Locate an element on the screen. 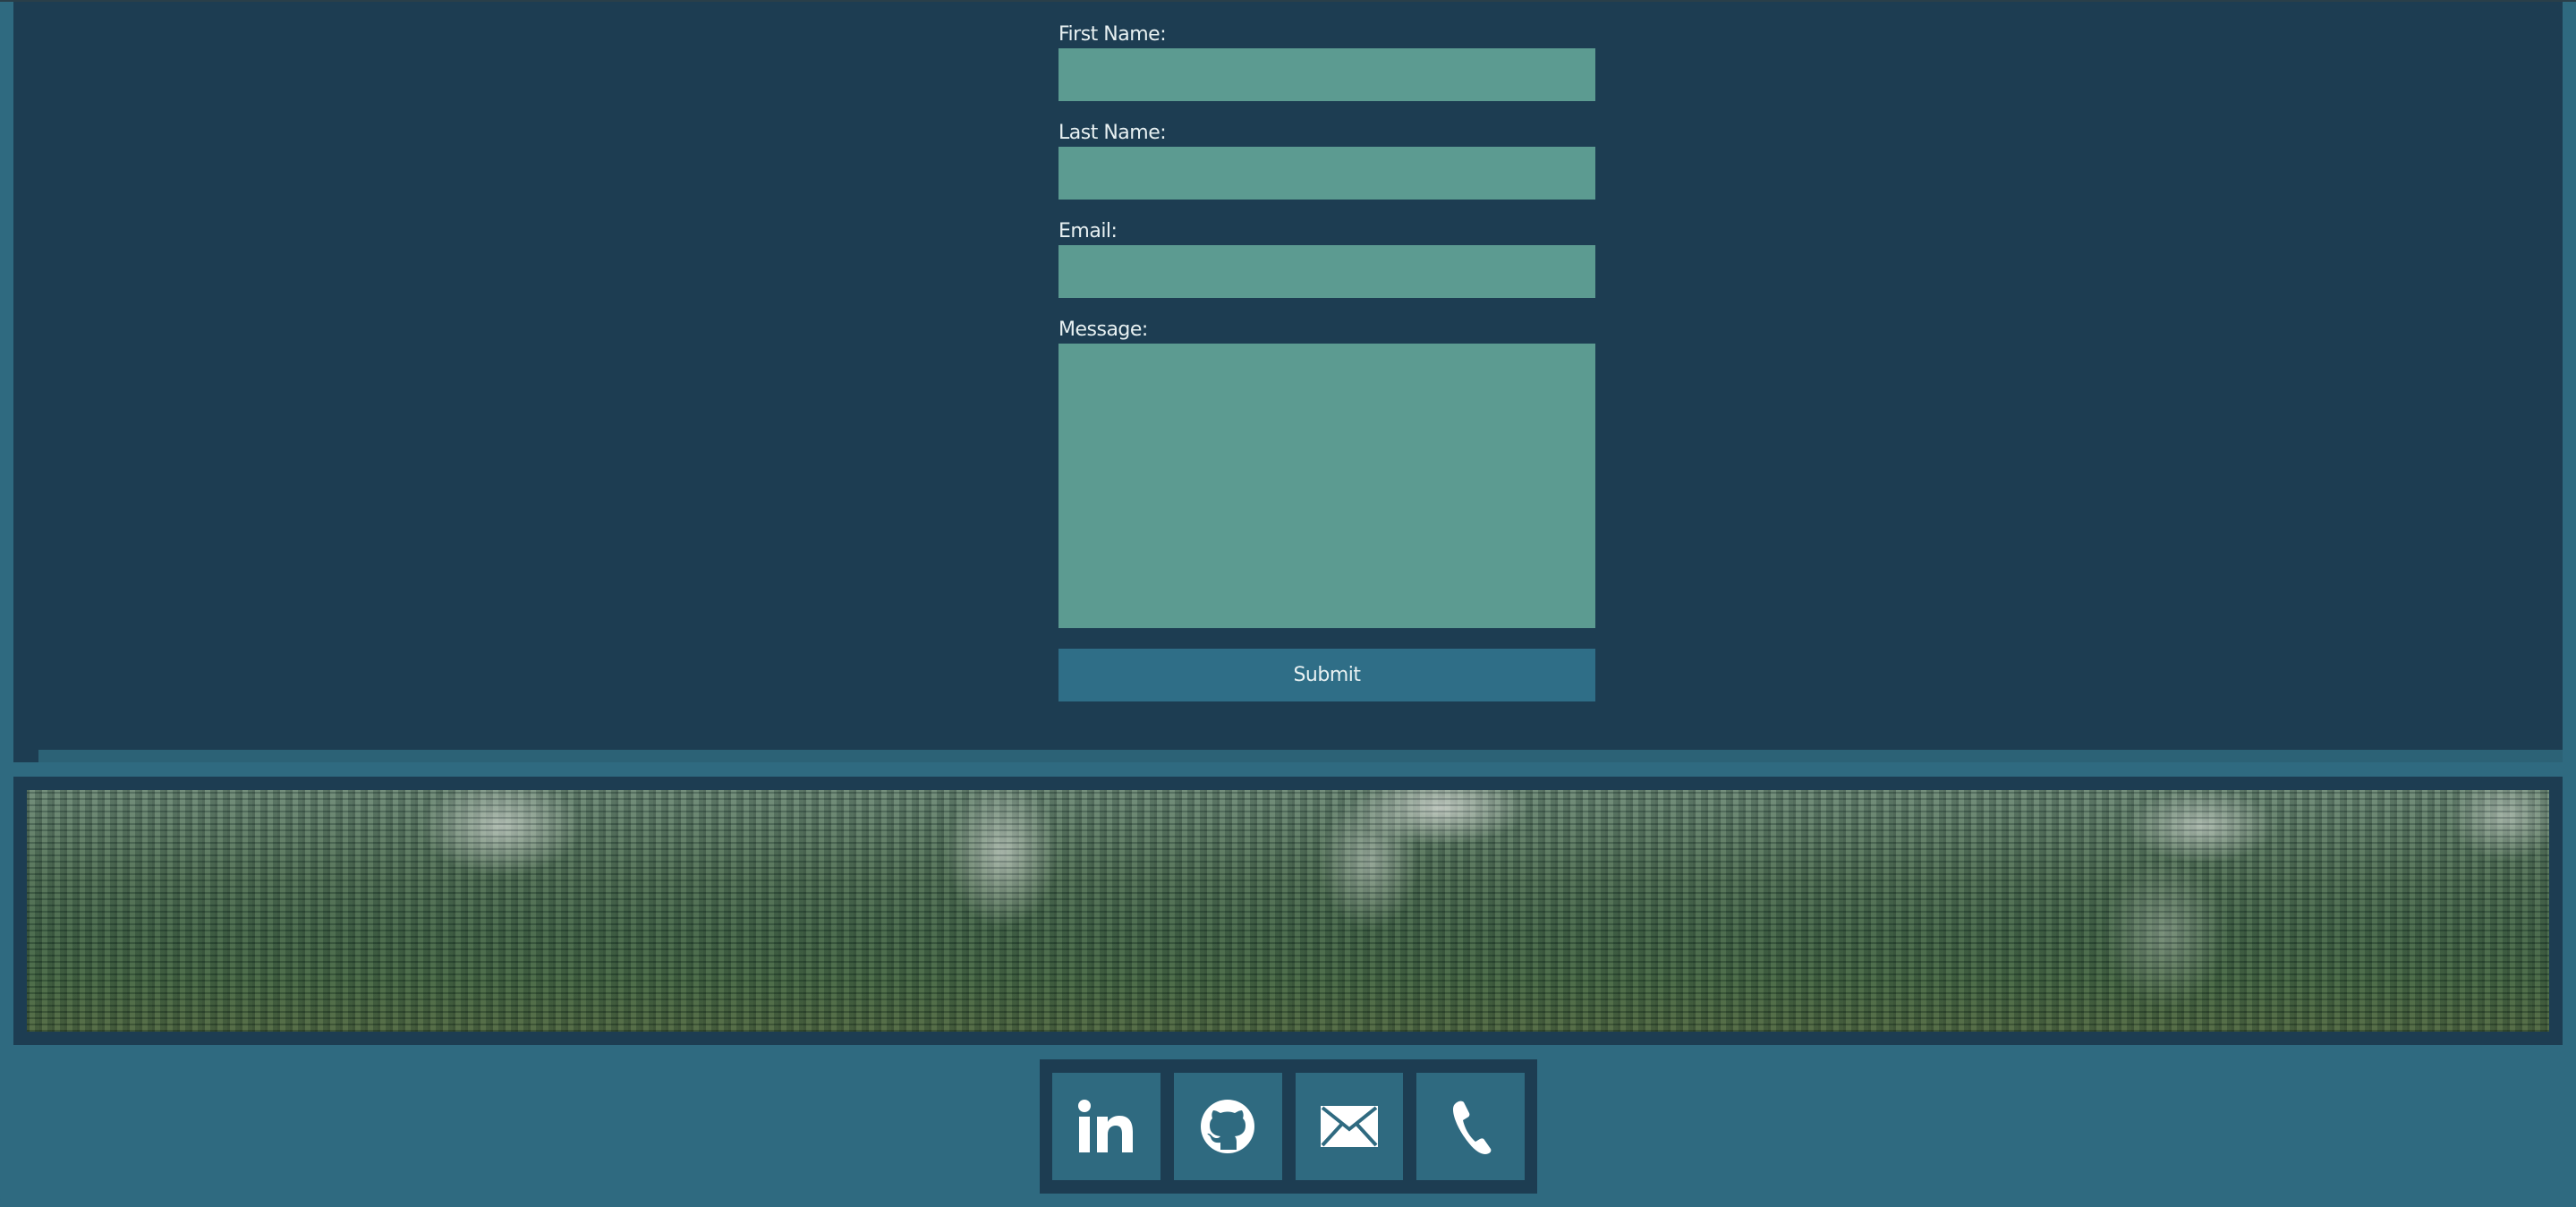 The image size is (2576, 1207). phone-button is located at coordinates (1470, 1126).